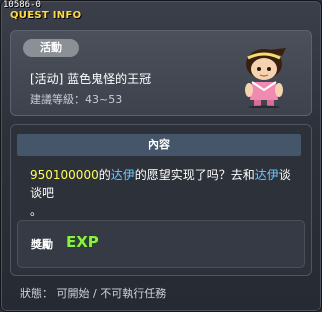  What do you see at coordinates (76, 99) in the screenshot?
I see `level-requirement: 建議等級：43~53` at bounding box center [76, 99].